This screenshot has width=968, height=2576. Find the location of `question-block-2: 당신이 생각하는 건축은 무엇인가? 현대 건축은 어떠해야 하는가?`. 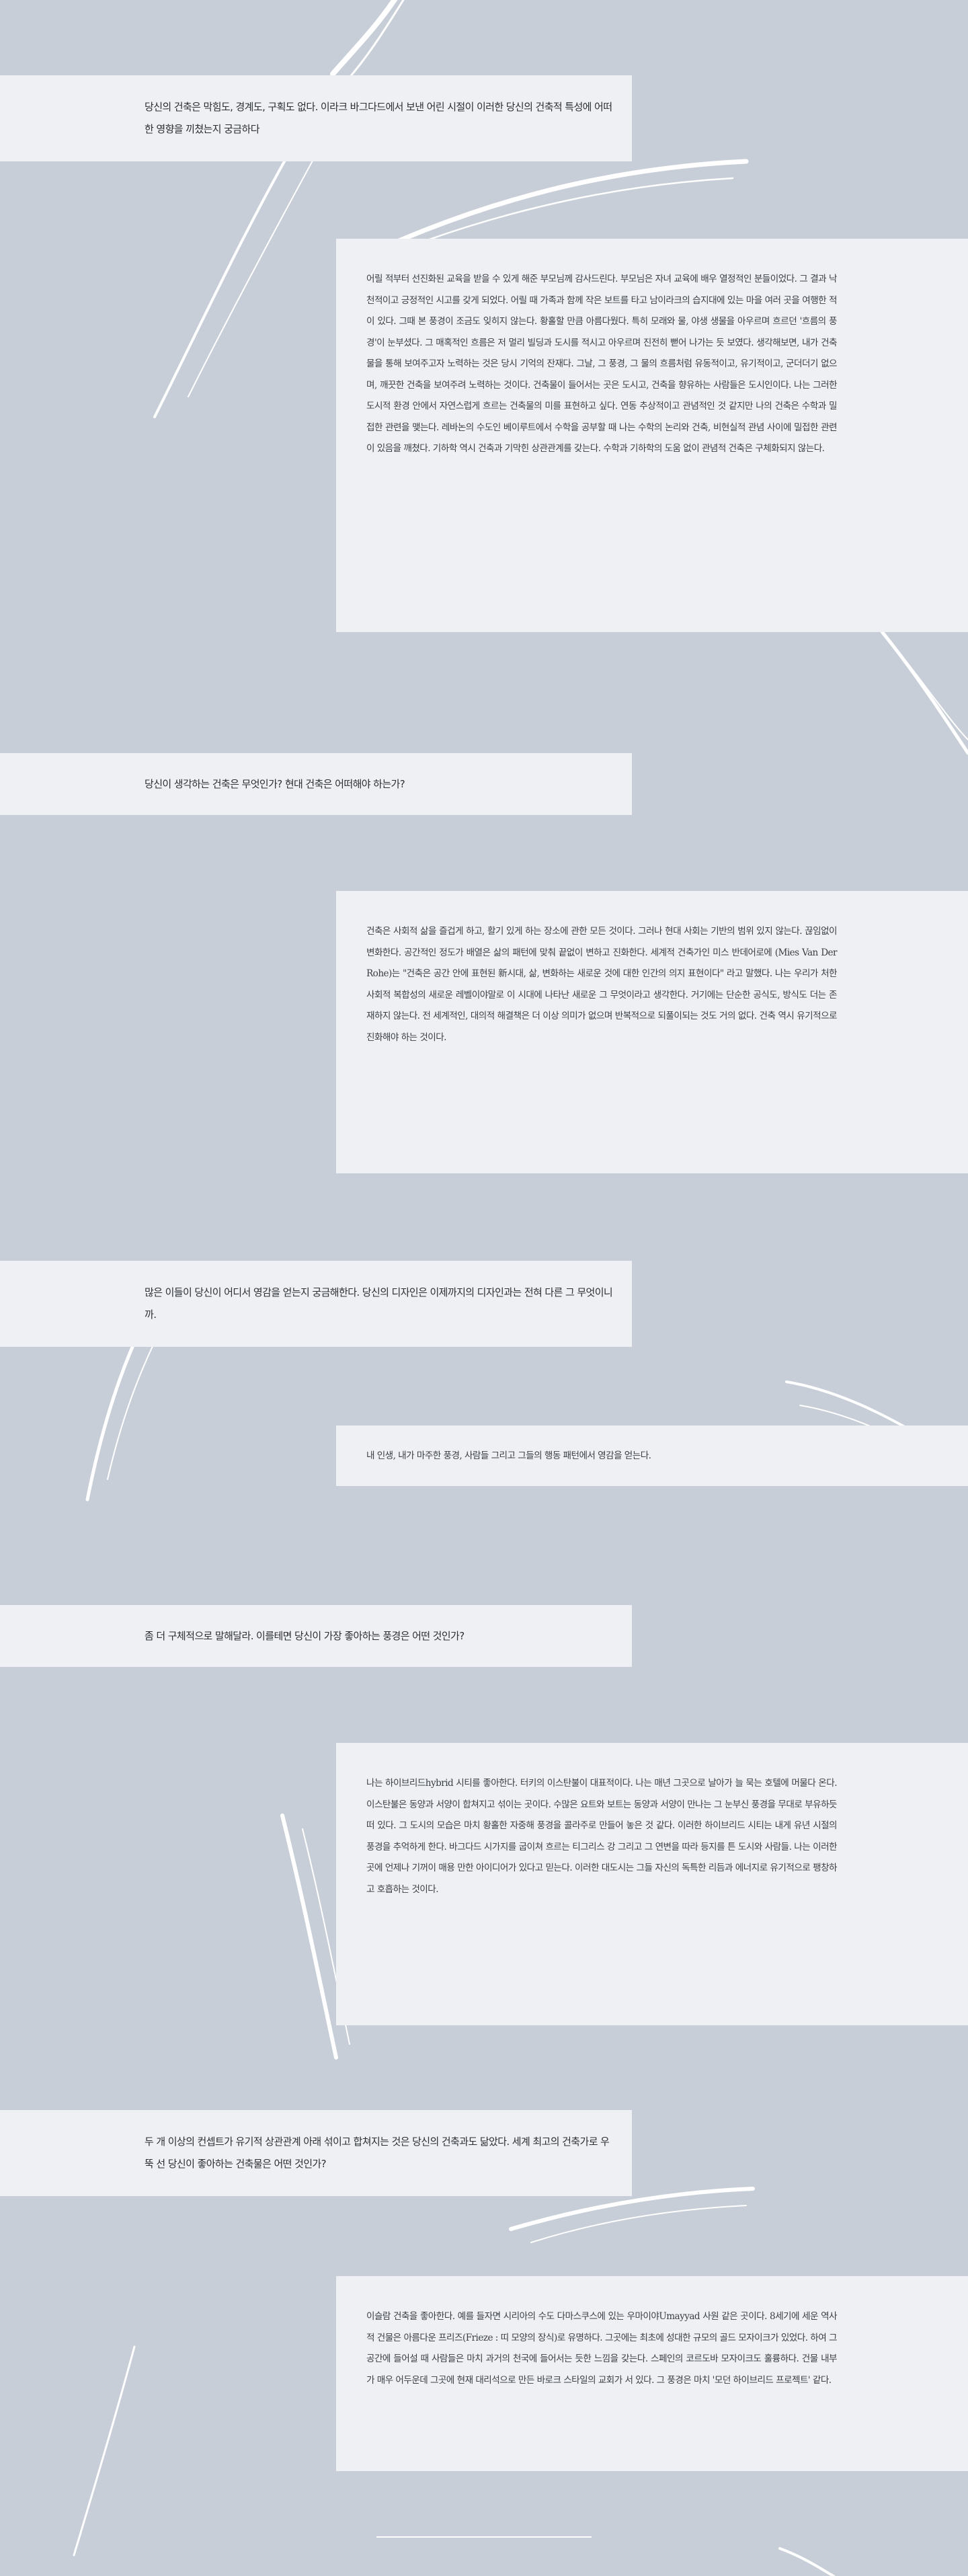

question-block-2: 당신이 생각하는 건축은 무엇인가? 현대 건축은 어떠해야 하는가? is located at coordinates (316, 784).